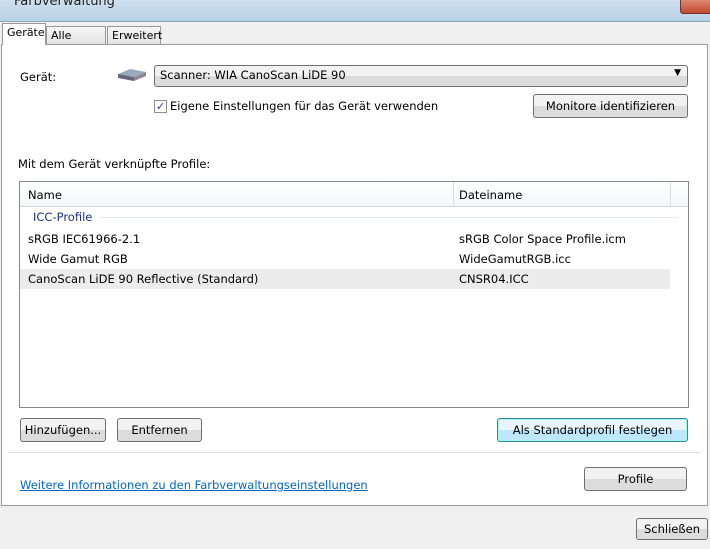 The image size is (710, 549). I want to click on profiles-button: Profile, so click(635, 479).